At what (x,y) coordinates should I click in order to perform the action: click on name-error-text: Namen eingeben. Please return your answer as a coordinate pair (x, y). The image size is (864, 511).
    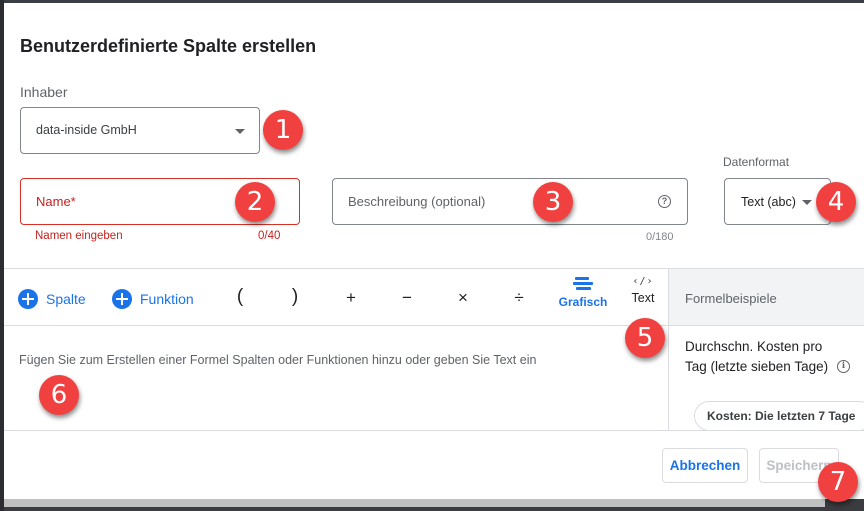
    Looking at the image, I should click on (79, 236).